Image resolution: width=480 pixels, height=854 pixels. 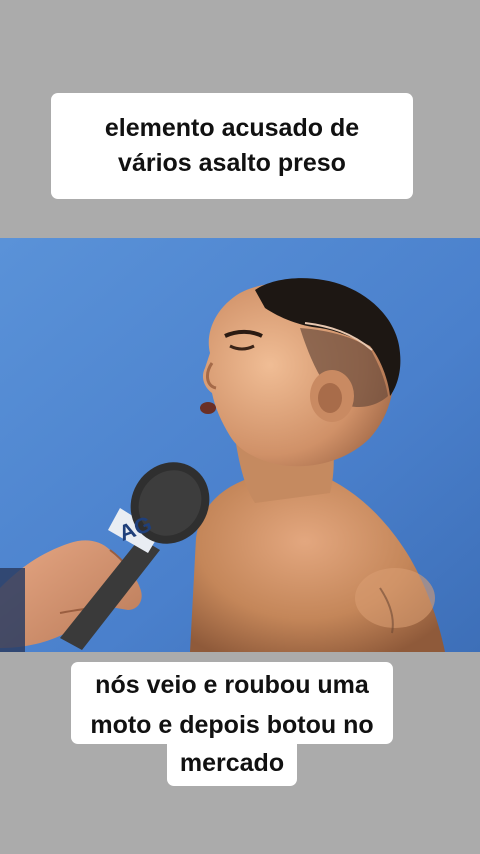 I want to click on top-caption: elemento acusado de vários asalto preso, so click(x=232, y=146).